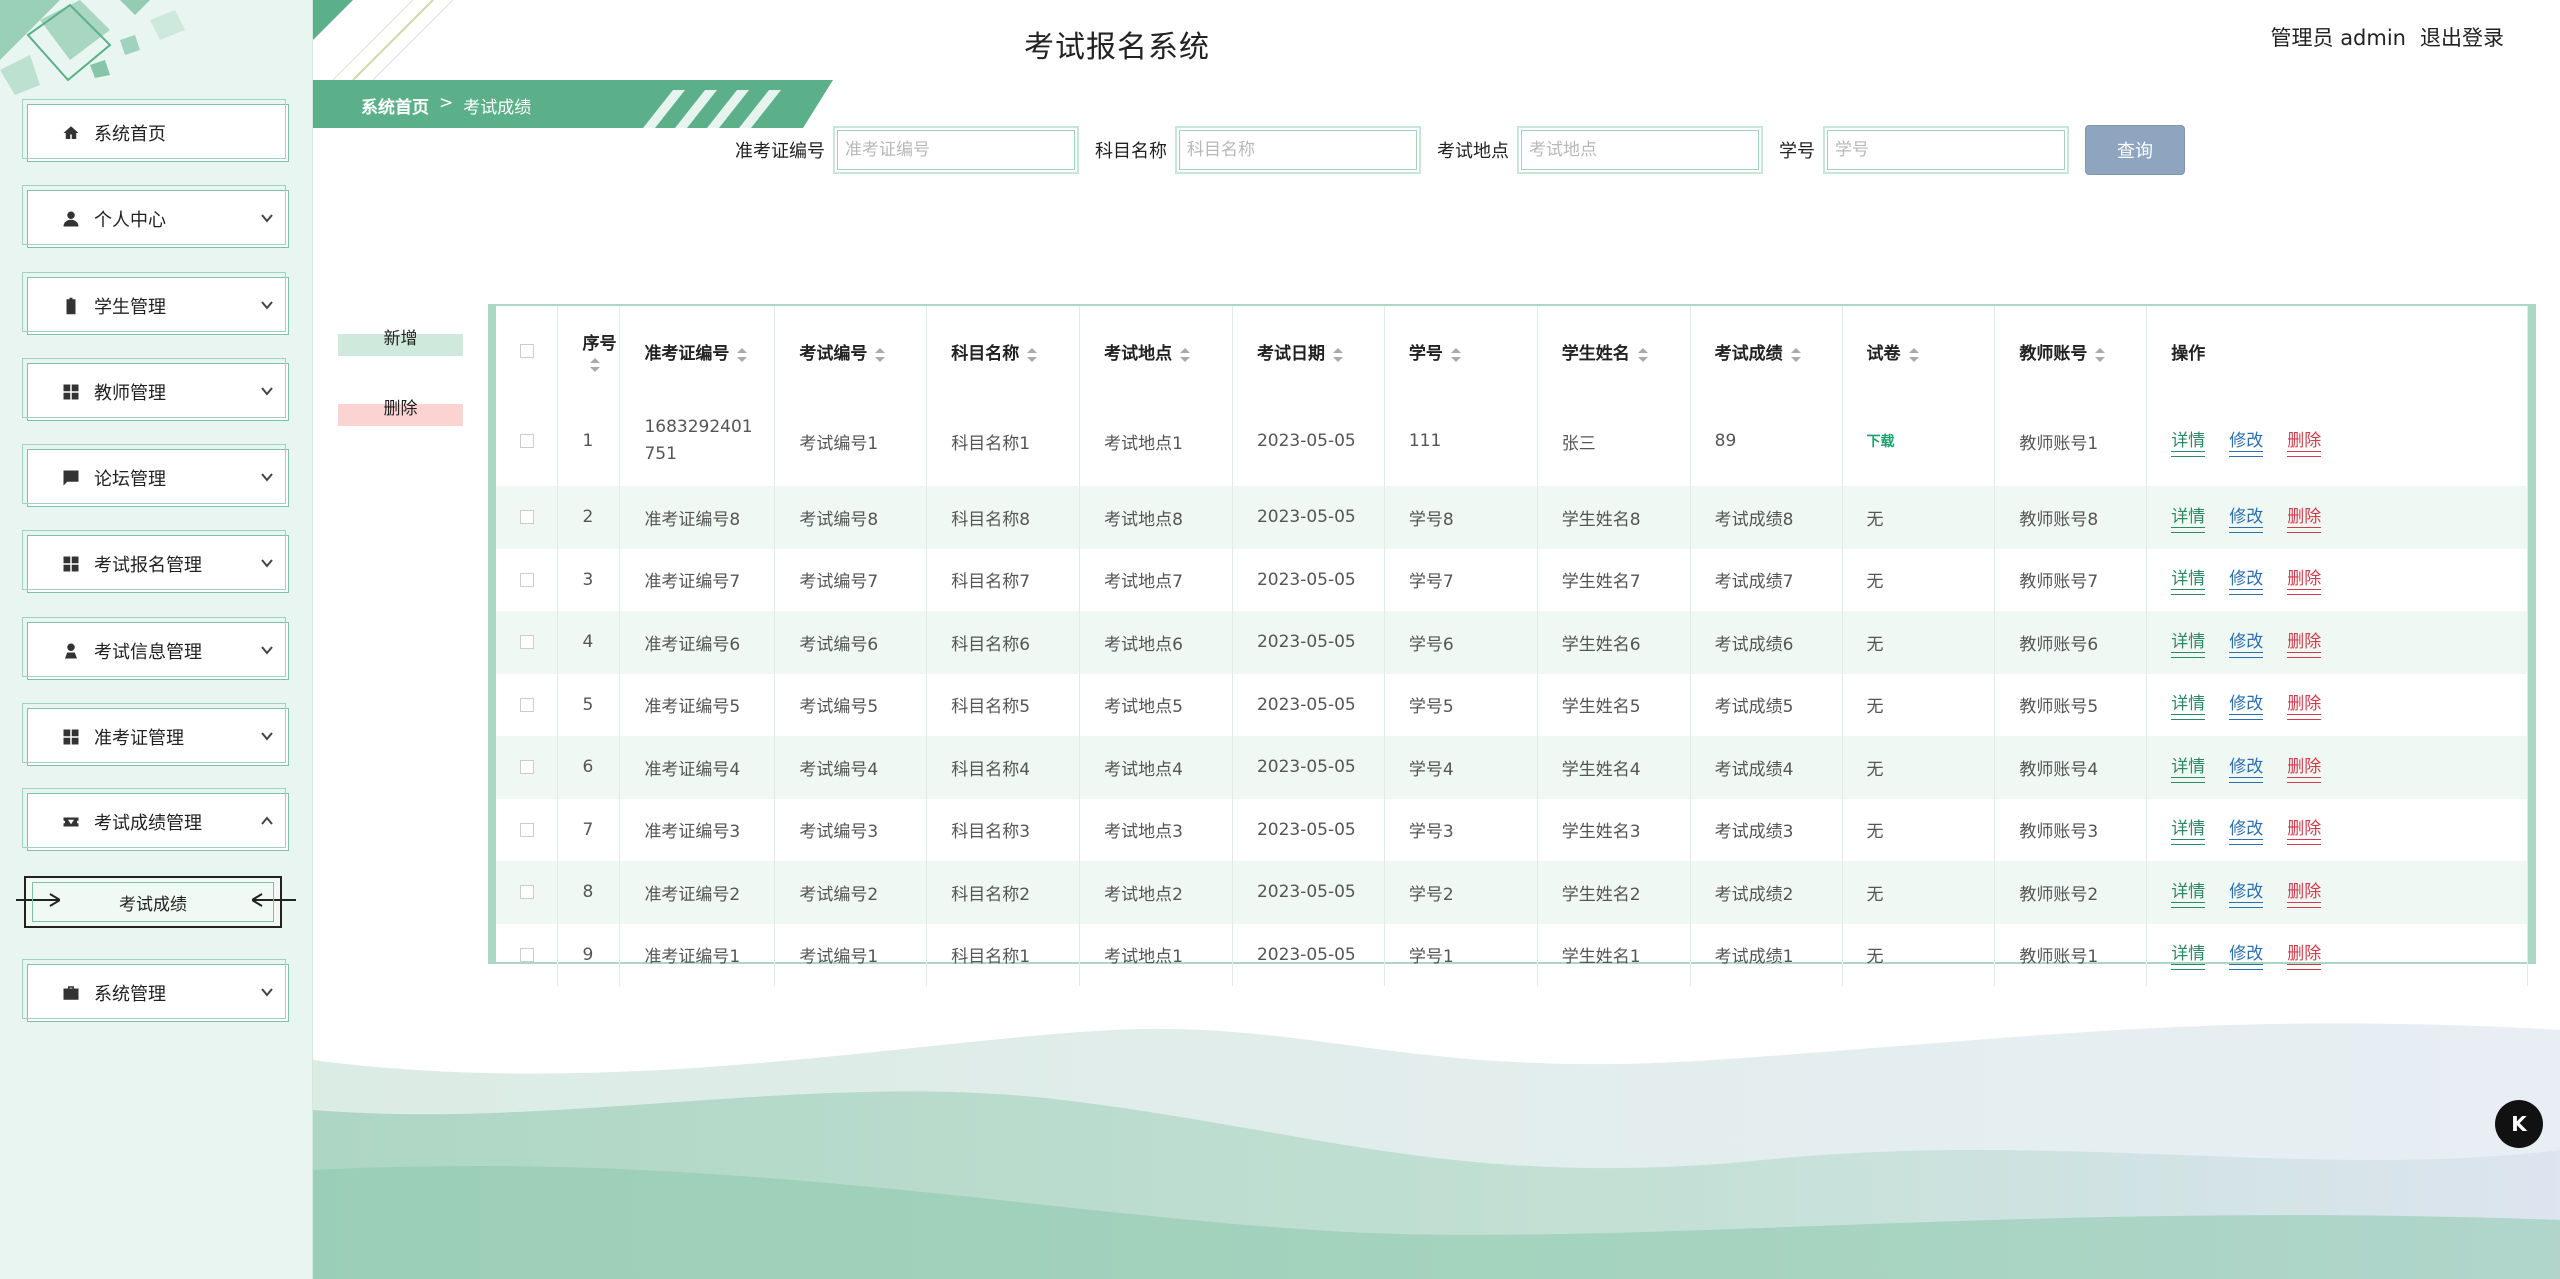  I want to click on column-header-location: 考试地点, so click(1156, 351).